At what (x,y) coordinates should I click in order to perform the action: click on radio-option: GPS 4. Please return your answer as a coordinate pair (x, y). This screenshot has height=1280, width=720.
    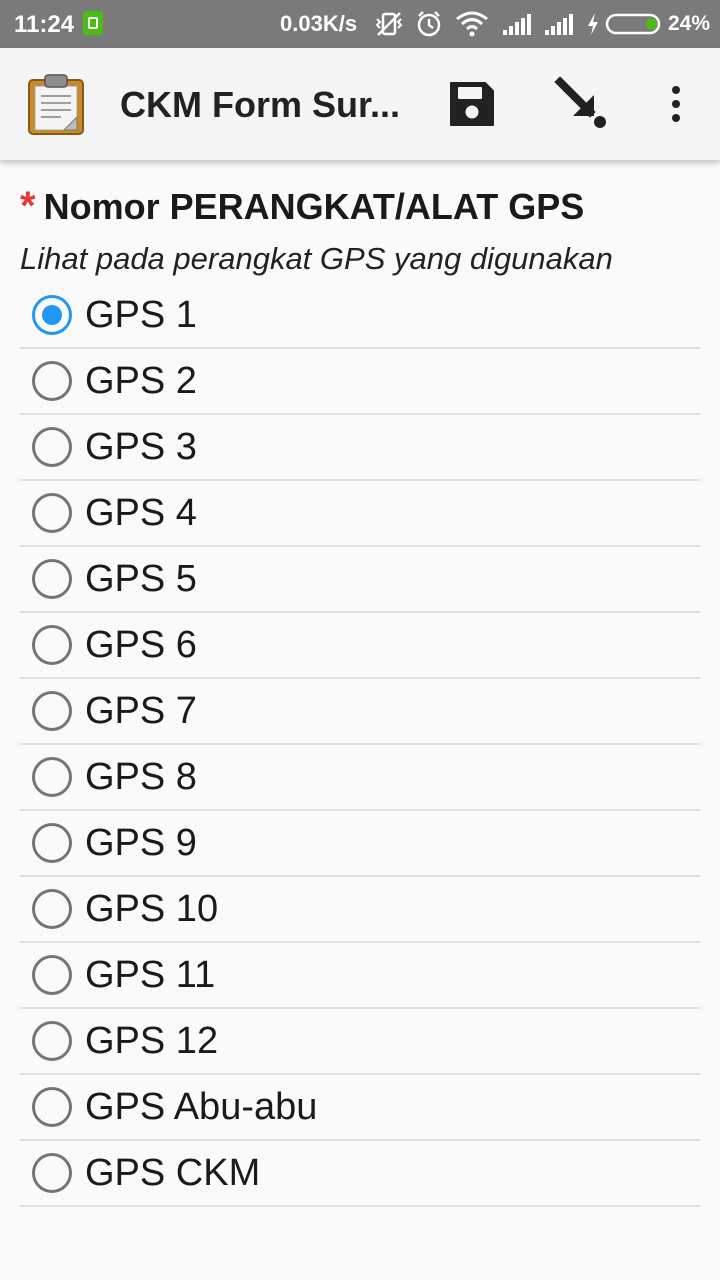
    Looking at the image, I should click on (360, 514).